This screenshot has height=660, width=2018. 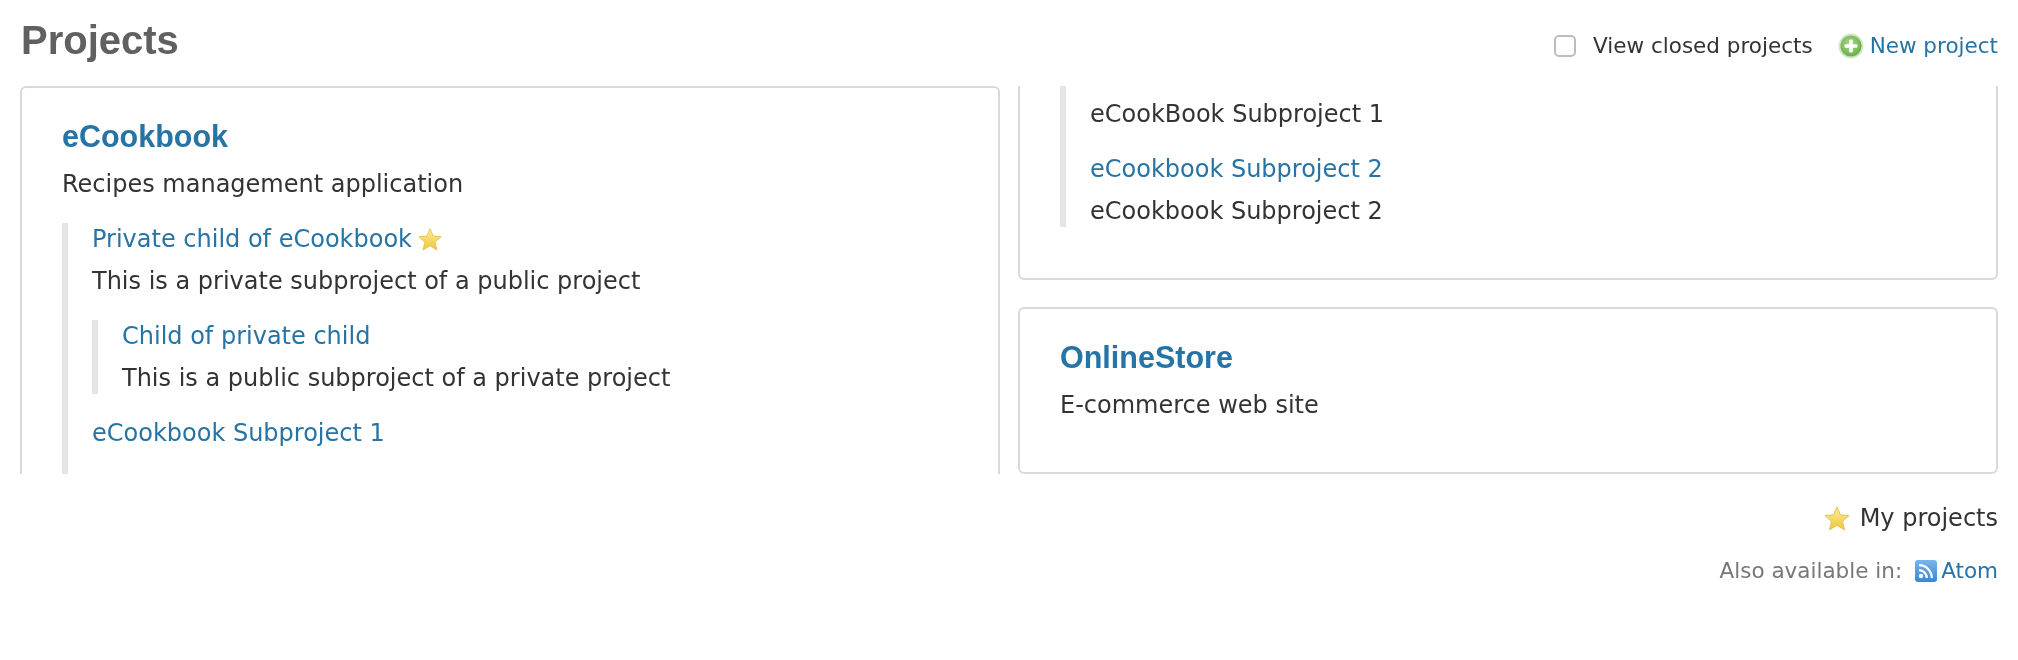 I want to click on feed-link: Atom, so click(x=1956, y=571).